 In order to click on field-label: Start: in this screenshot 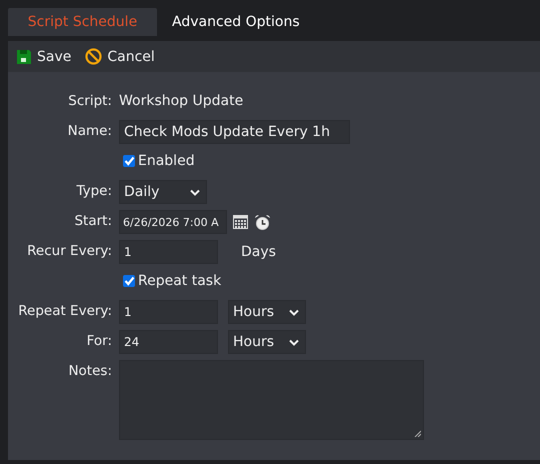, I will do `click(93, 221)`.